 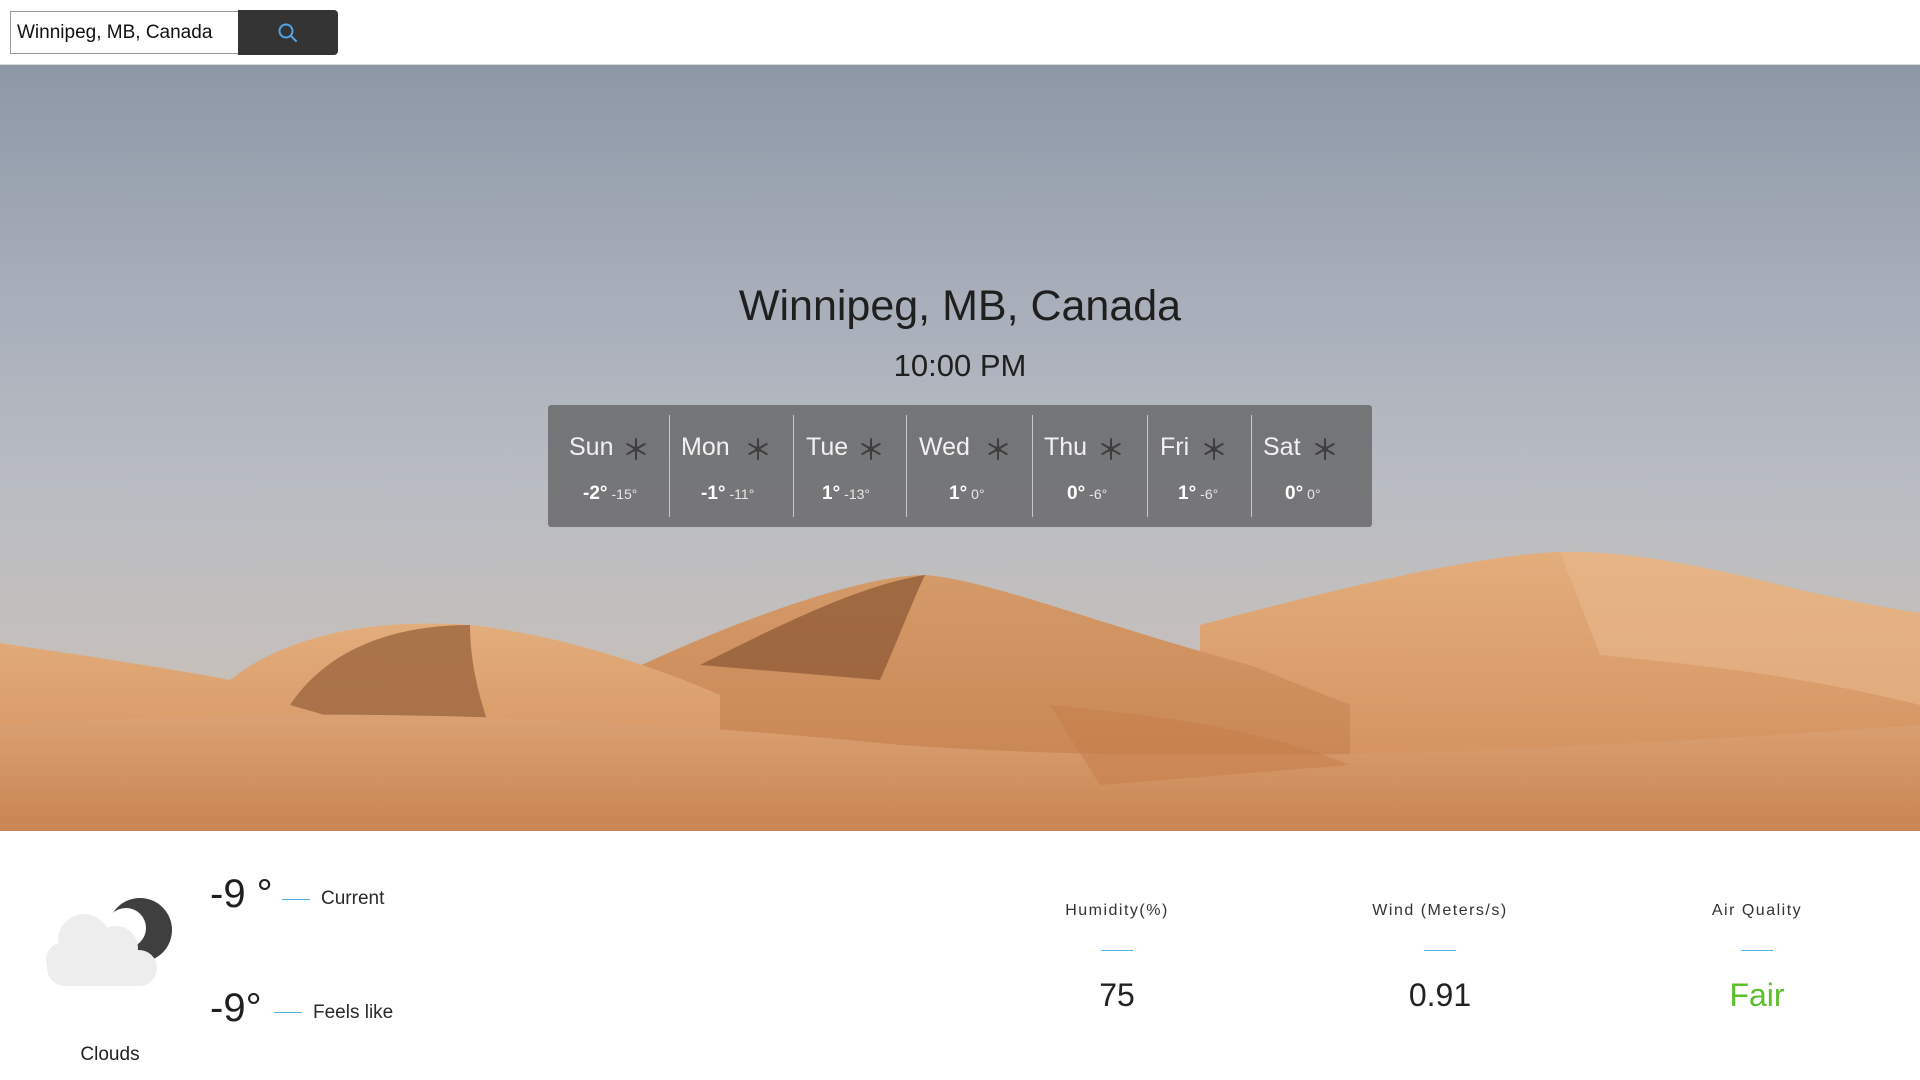 What do you see at coordinates (1089, 466) in the screenshot?
I see `forecast-day: Thu 0° -6°` at bounding box center [1089, 466].